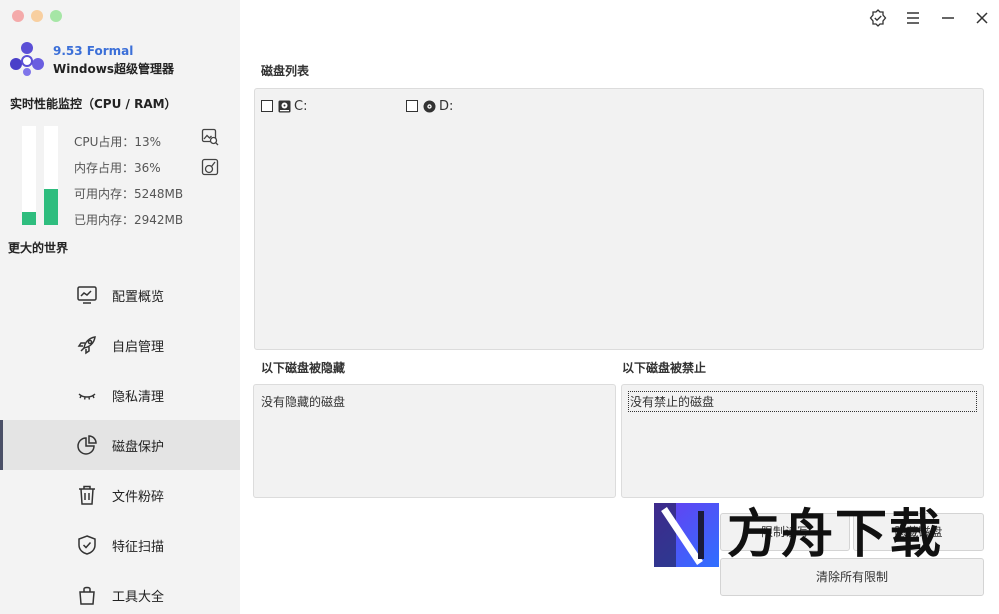  What do you see at coordinates (113, 69) in the screenshot?
I see `app-name: Windows超级管理器` at bounding box center [113, 69].